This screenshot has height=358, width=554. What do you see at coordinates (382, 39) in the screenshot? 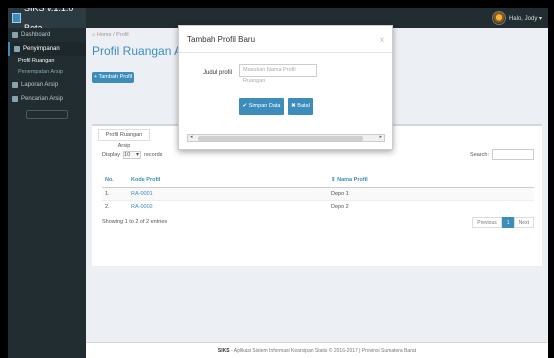
I see `close-icon: x` at bounding box center [382, 39].